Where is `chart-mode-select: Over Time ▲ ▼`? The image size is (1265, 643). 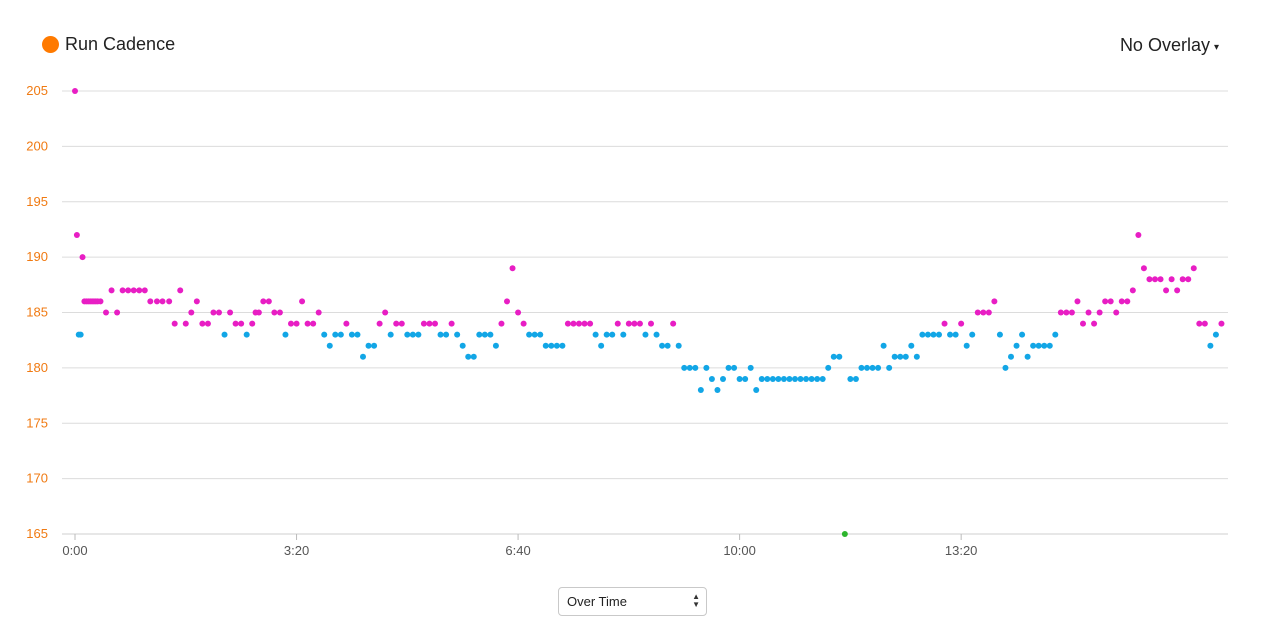 chart-mode-select: Over Time ▲ ▼ is located at coordinates (632, 601).